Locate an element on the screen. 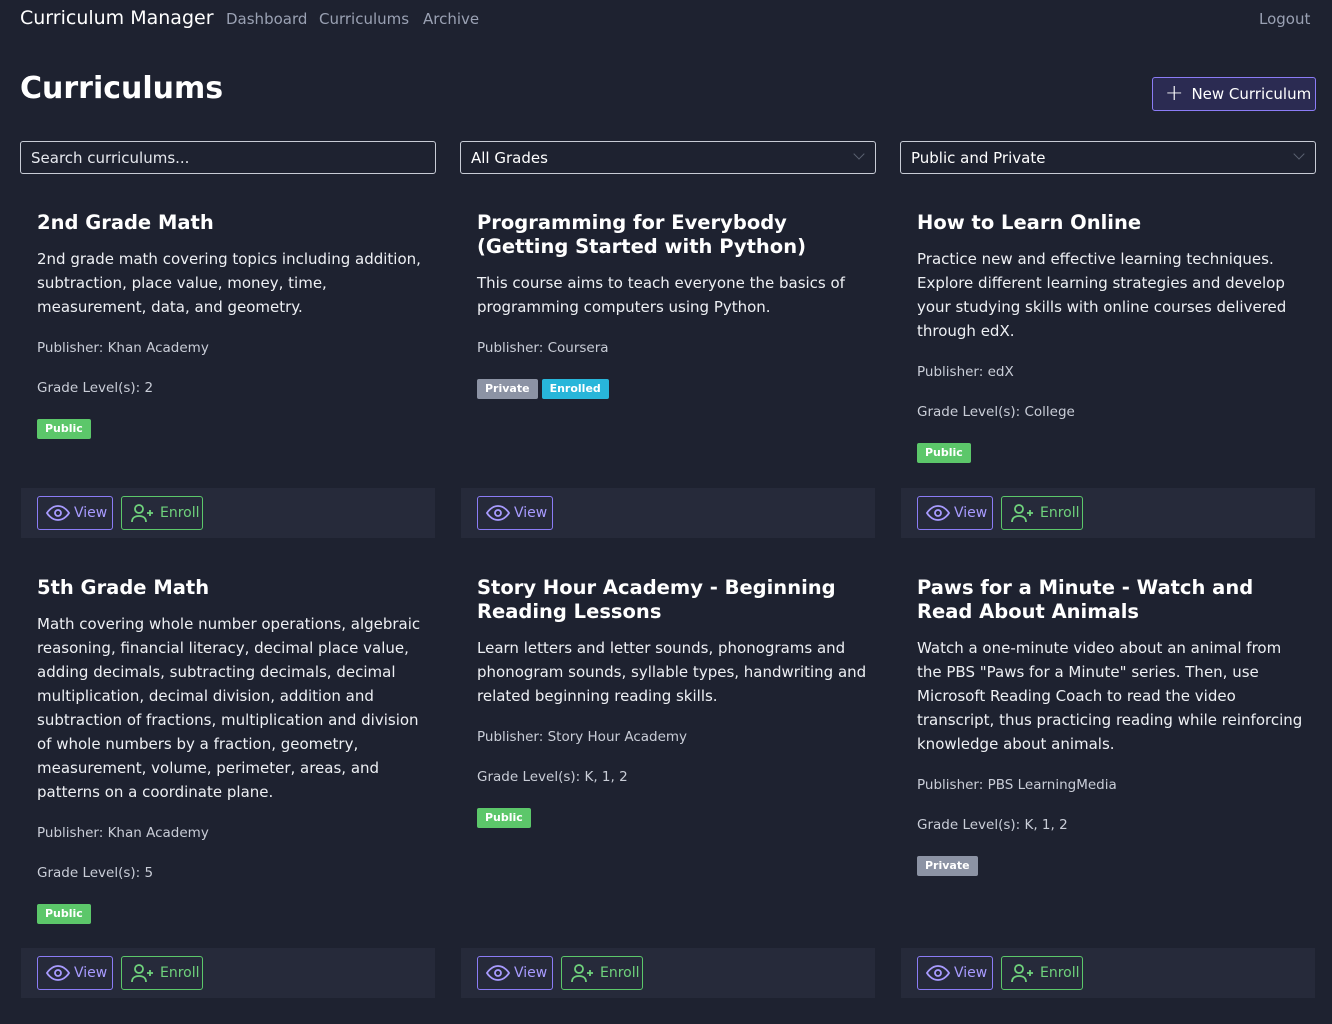 This screenshot has width=1332, height=1024. card-grade-levels: Grade Level(s): 2 is located at coordinates (95, 388).